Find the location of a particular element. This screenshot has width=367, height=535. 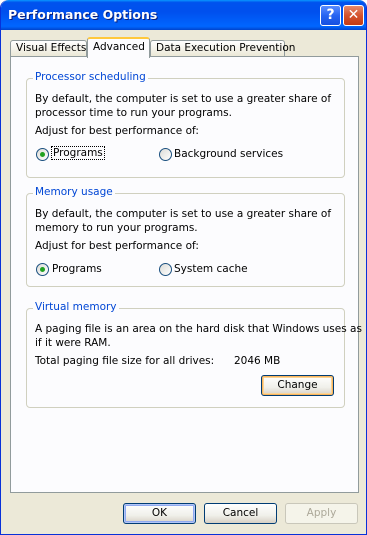

apply-button: Apply is located at coordinates (321, 513).